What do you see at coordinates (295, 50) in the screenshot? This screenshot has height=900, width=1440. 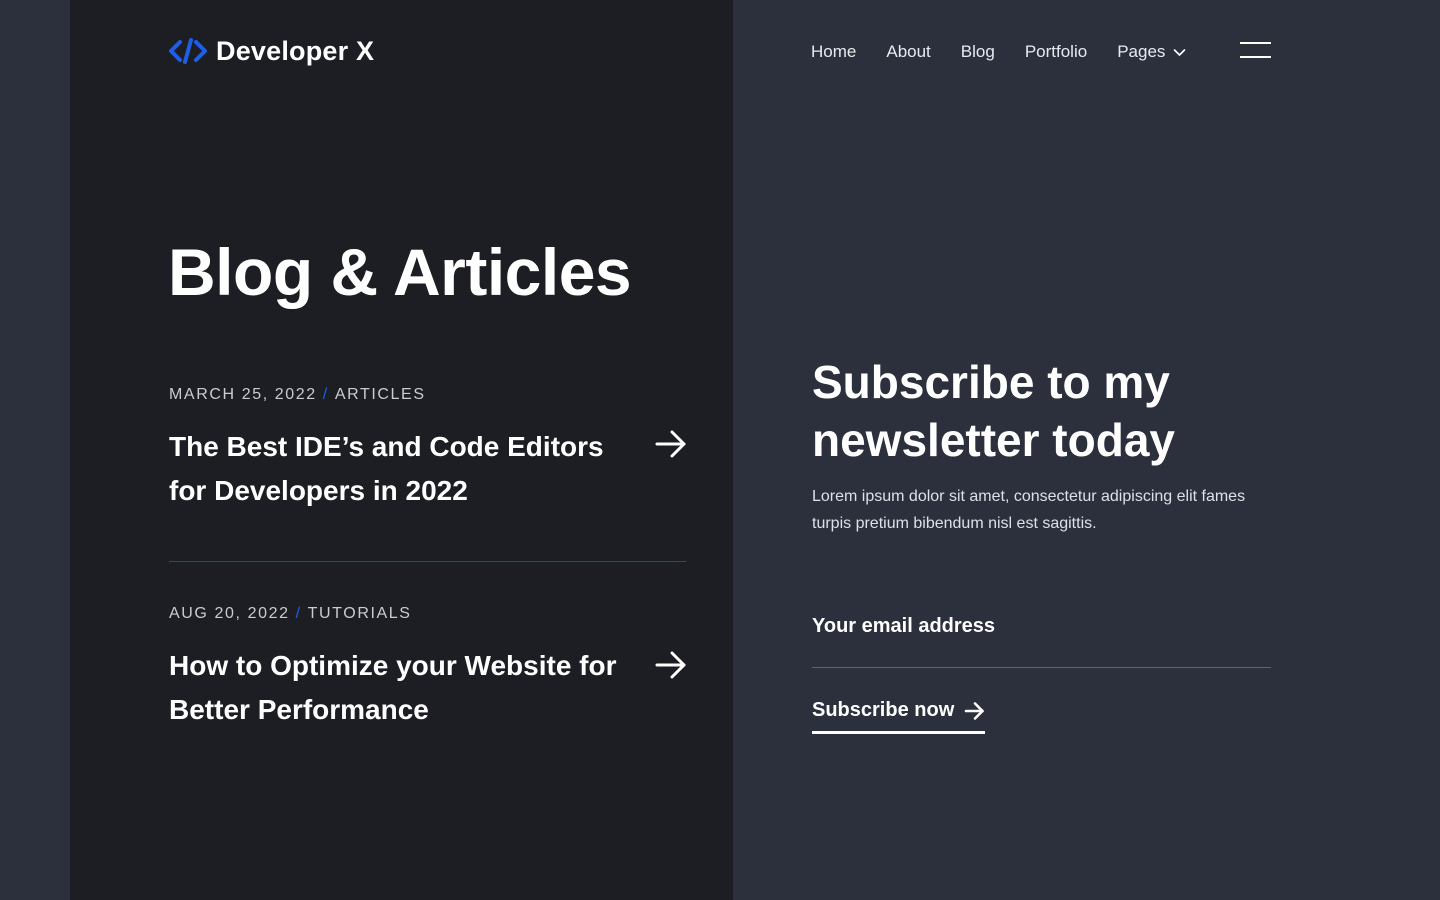 I see `brand-name: Developer X` at bounding box center [295, 50].